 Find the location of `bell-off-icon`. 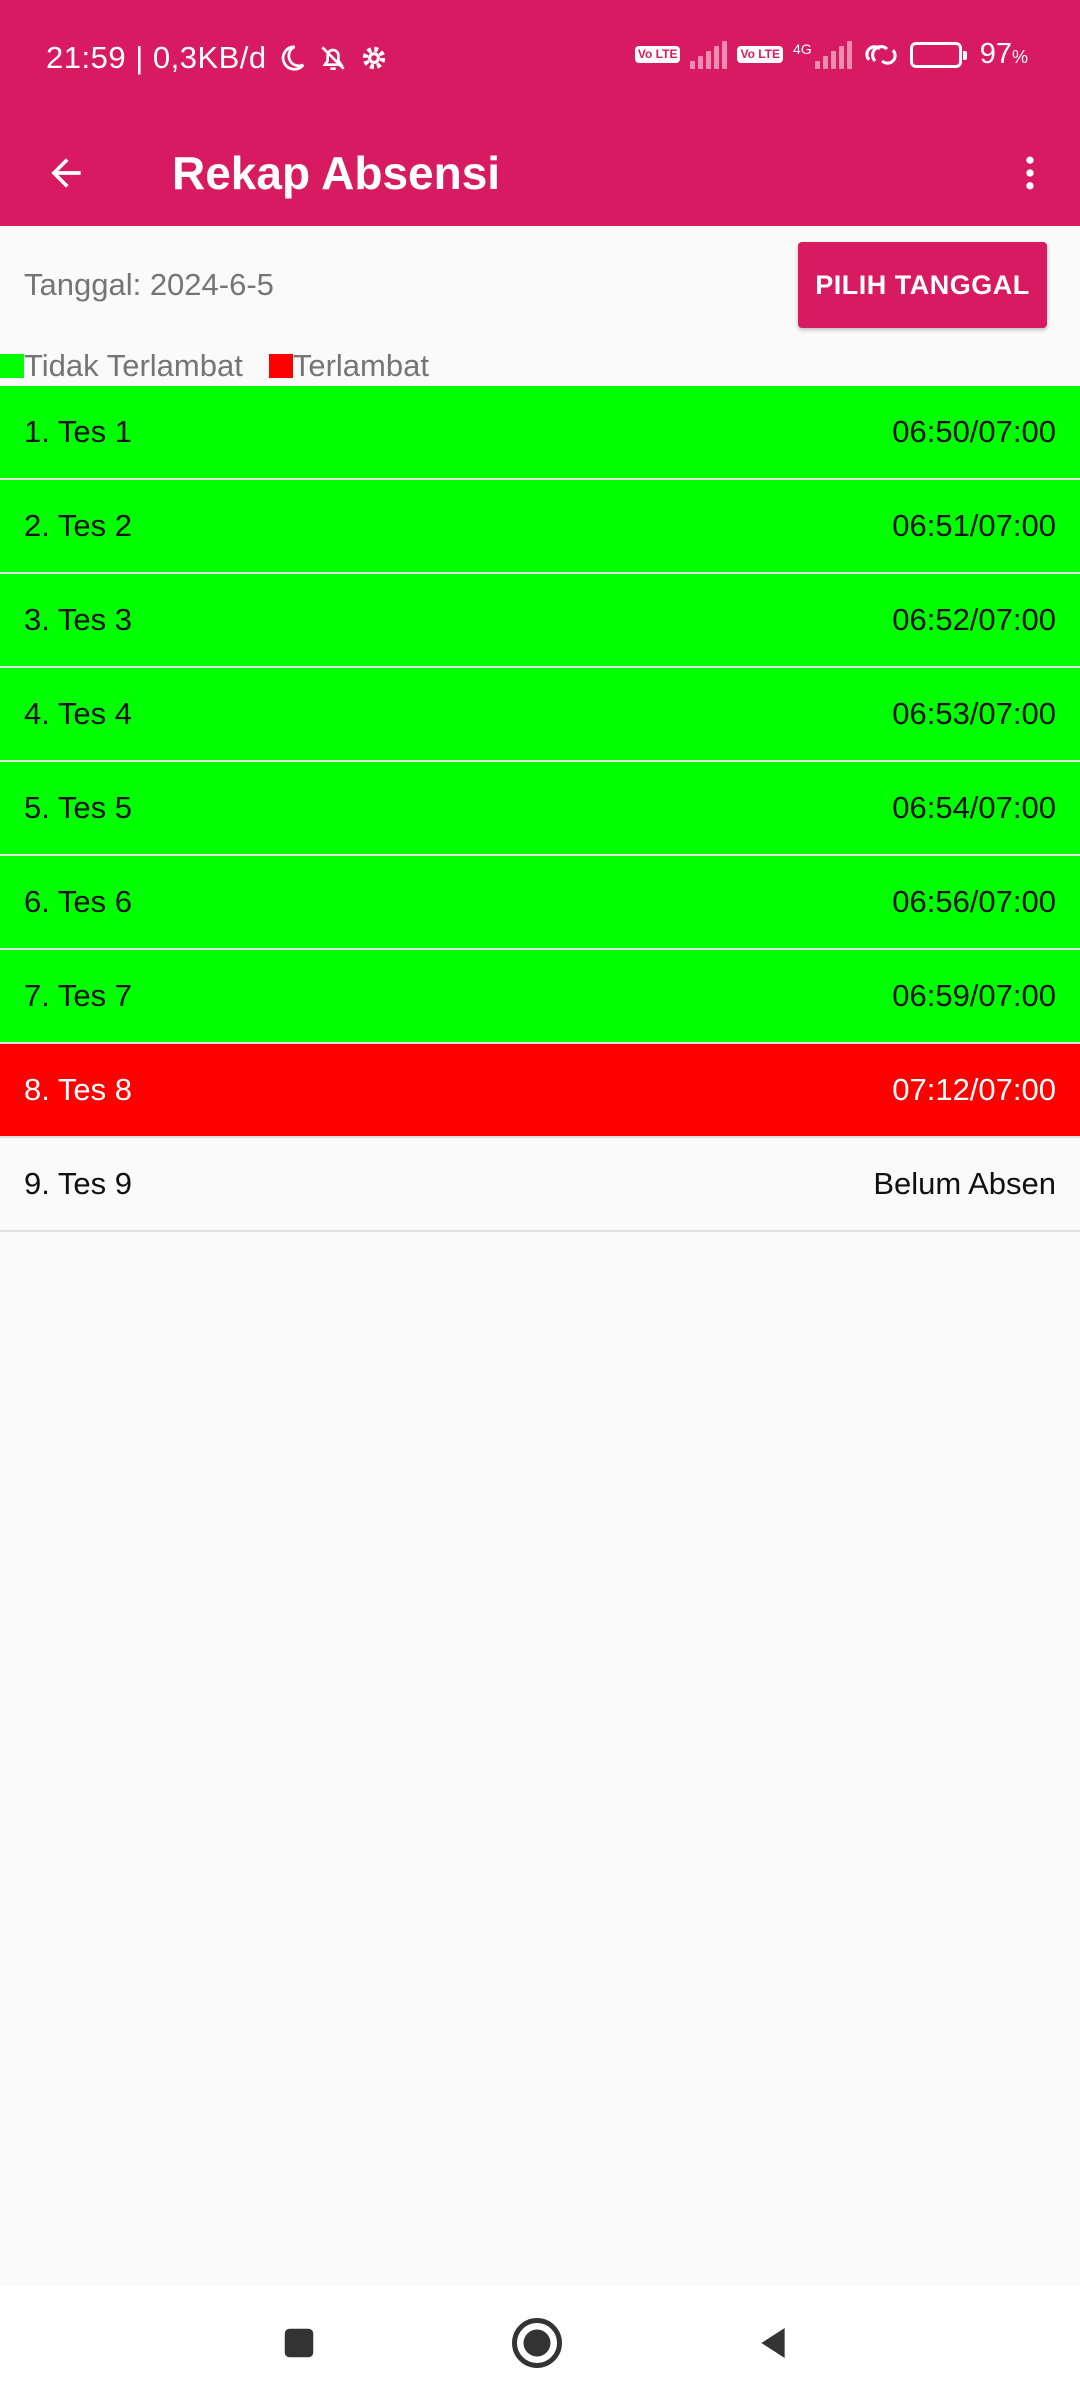

bell-off-icon is located at coordinates (333, 58).